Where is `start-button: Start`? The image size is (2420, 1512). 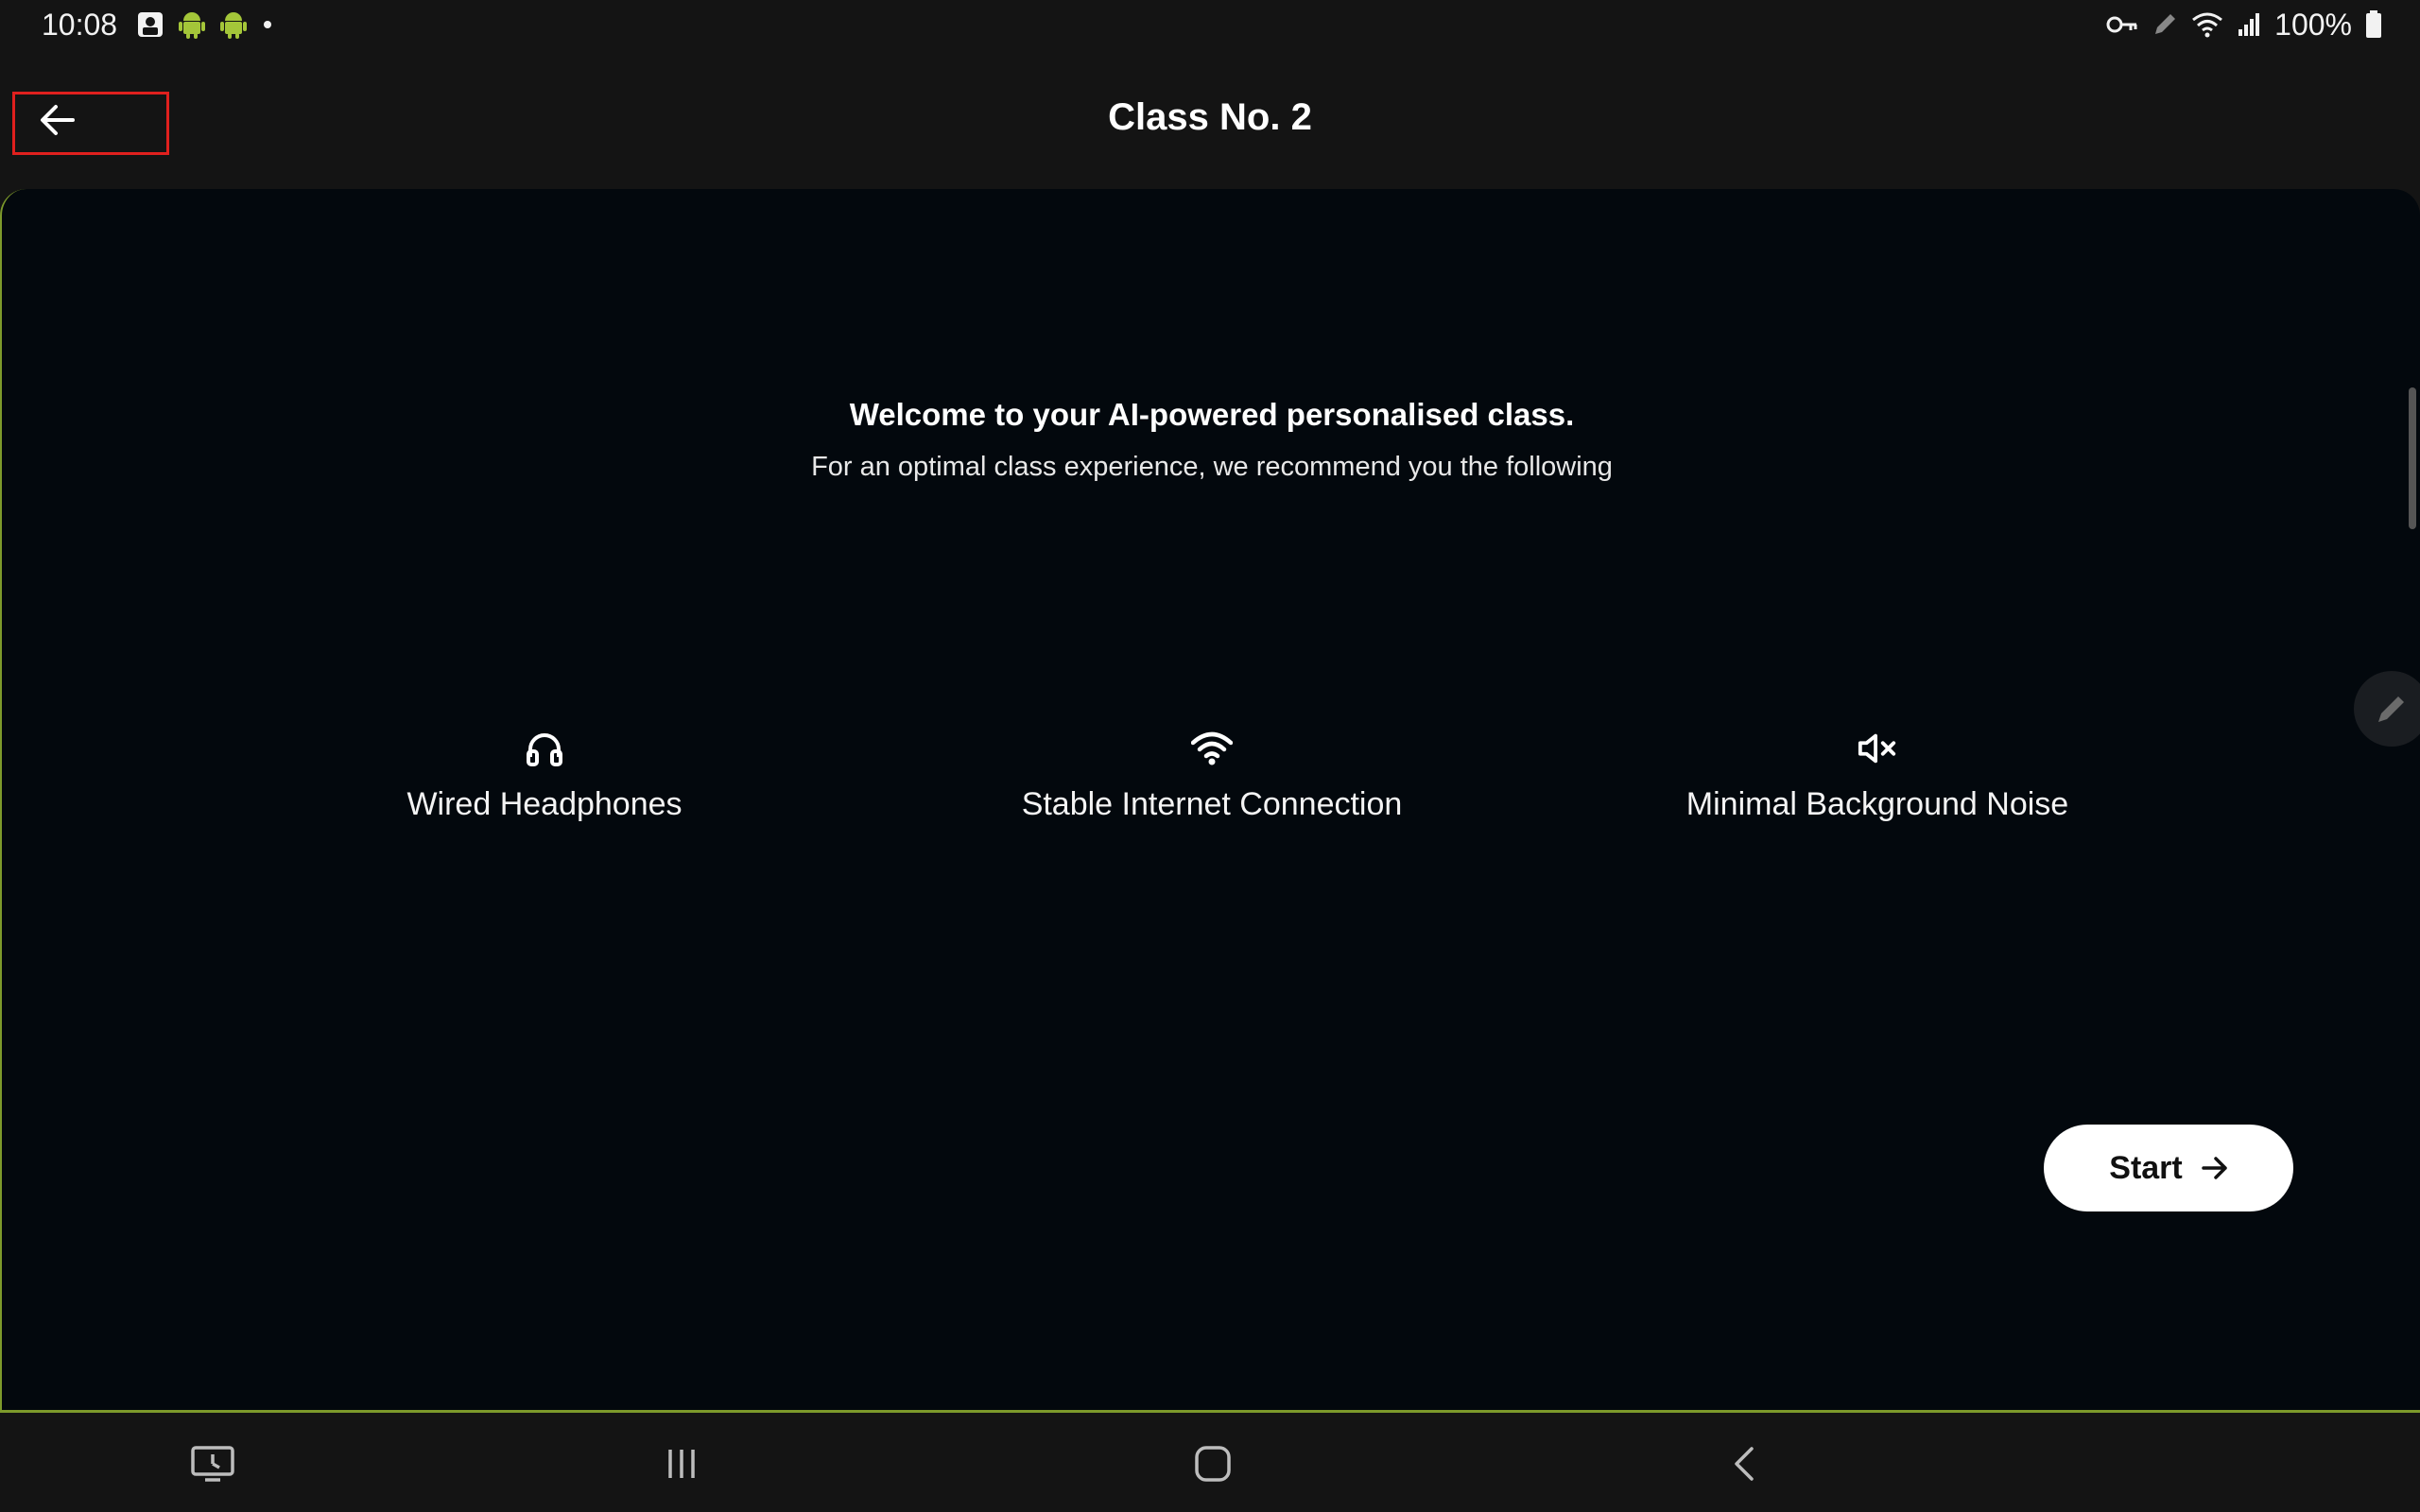 start-button: Start is located at coordinates (2168, 1168).